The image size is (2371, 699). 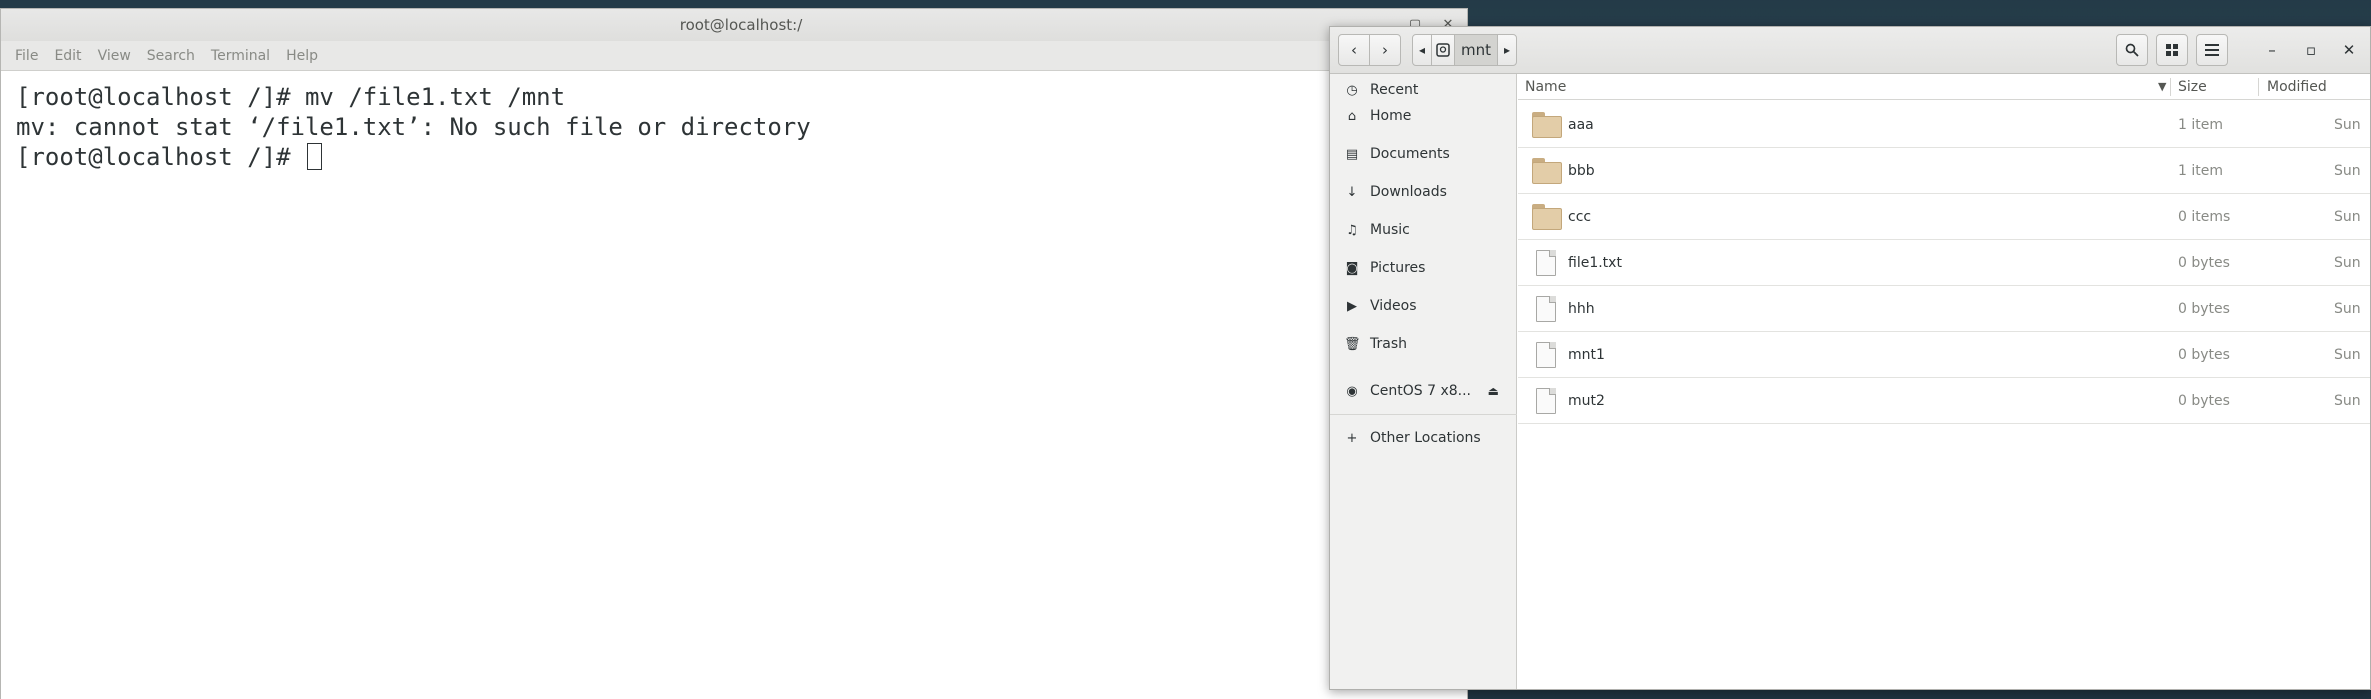 I want to click on sidebar-item-documents: ▤ Documents, so click(x=1423, y=154).